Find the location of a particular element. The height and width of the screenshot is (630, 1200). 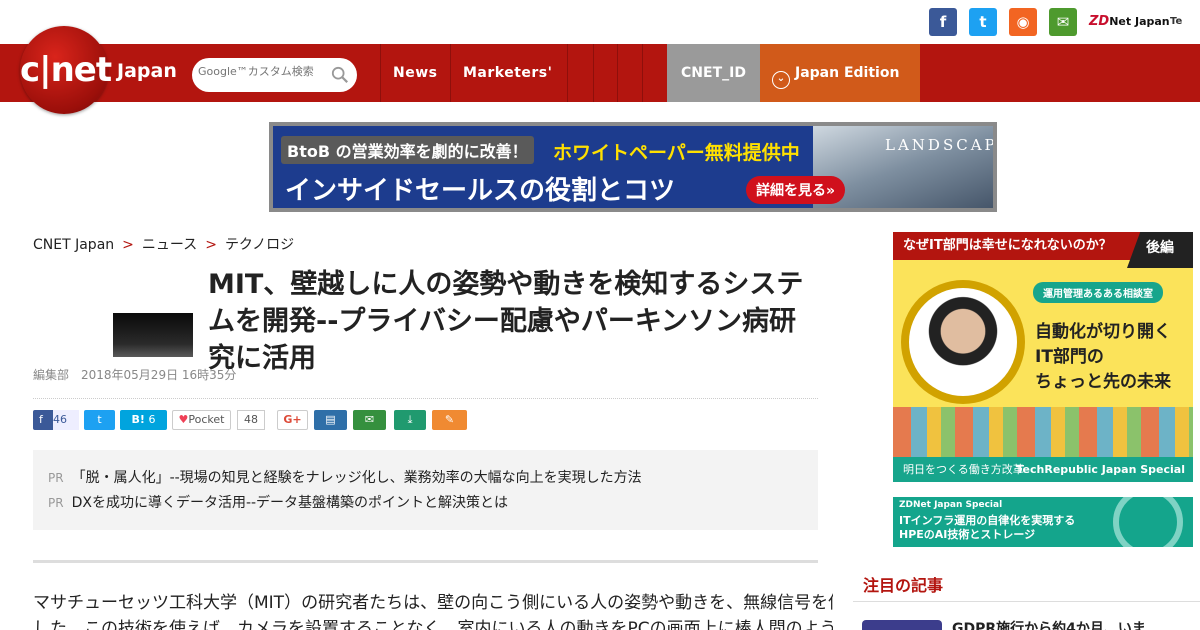

facebook-share-button: f 46 is located at coordinates (56, 420).